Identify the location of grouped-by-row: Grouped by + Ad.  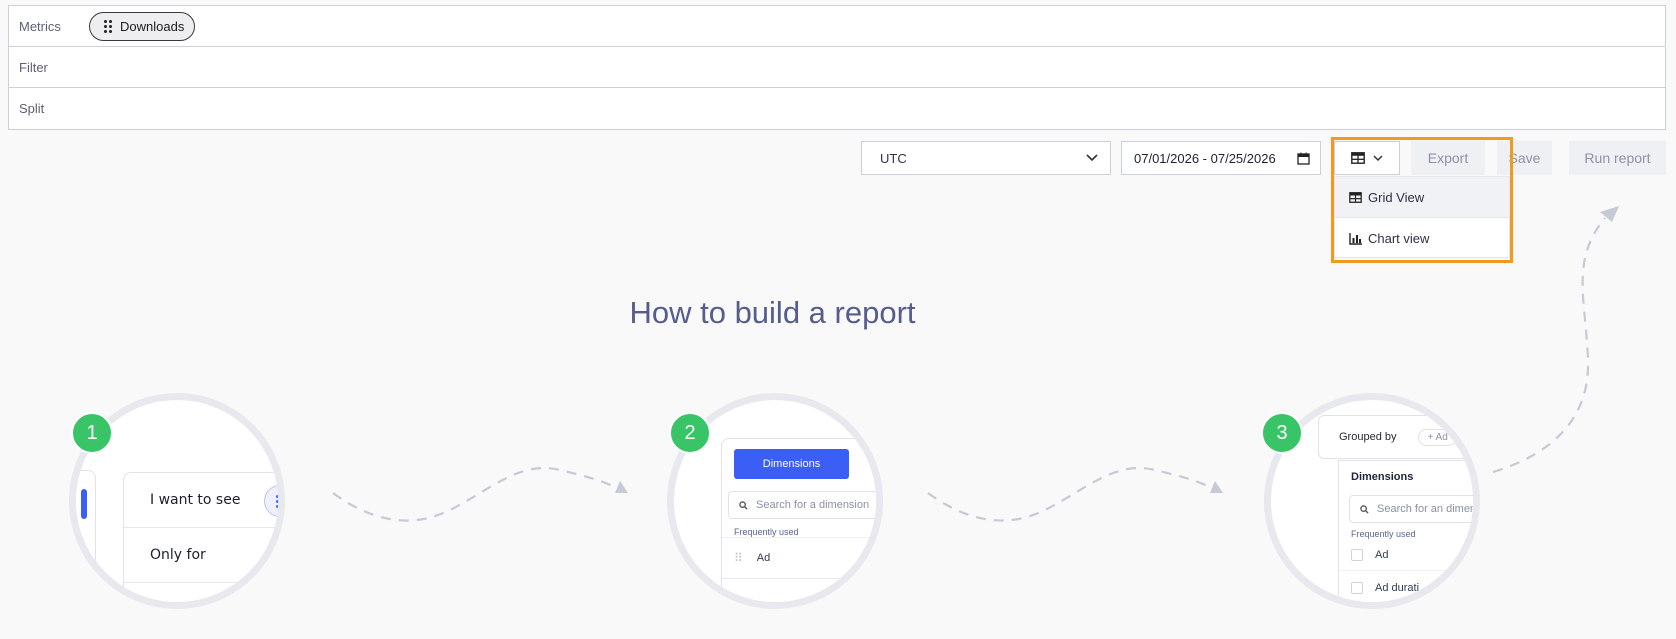
(1395, 437).